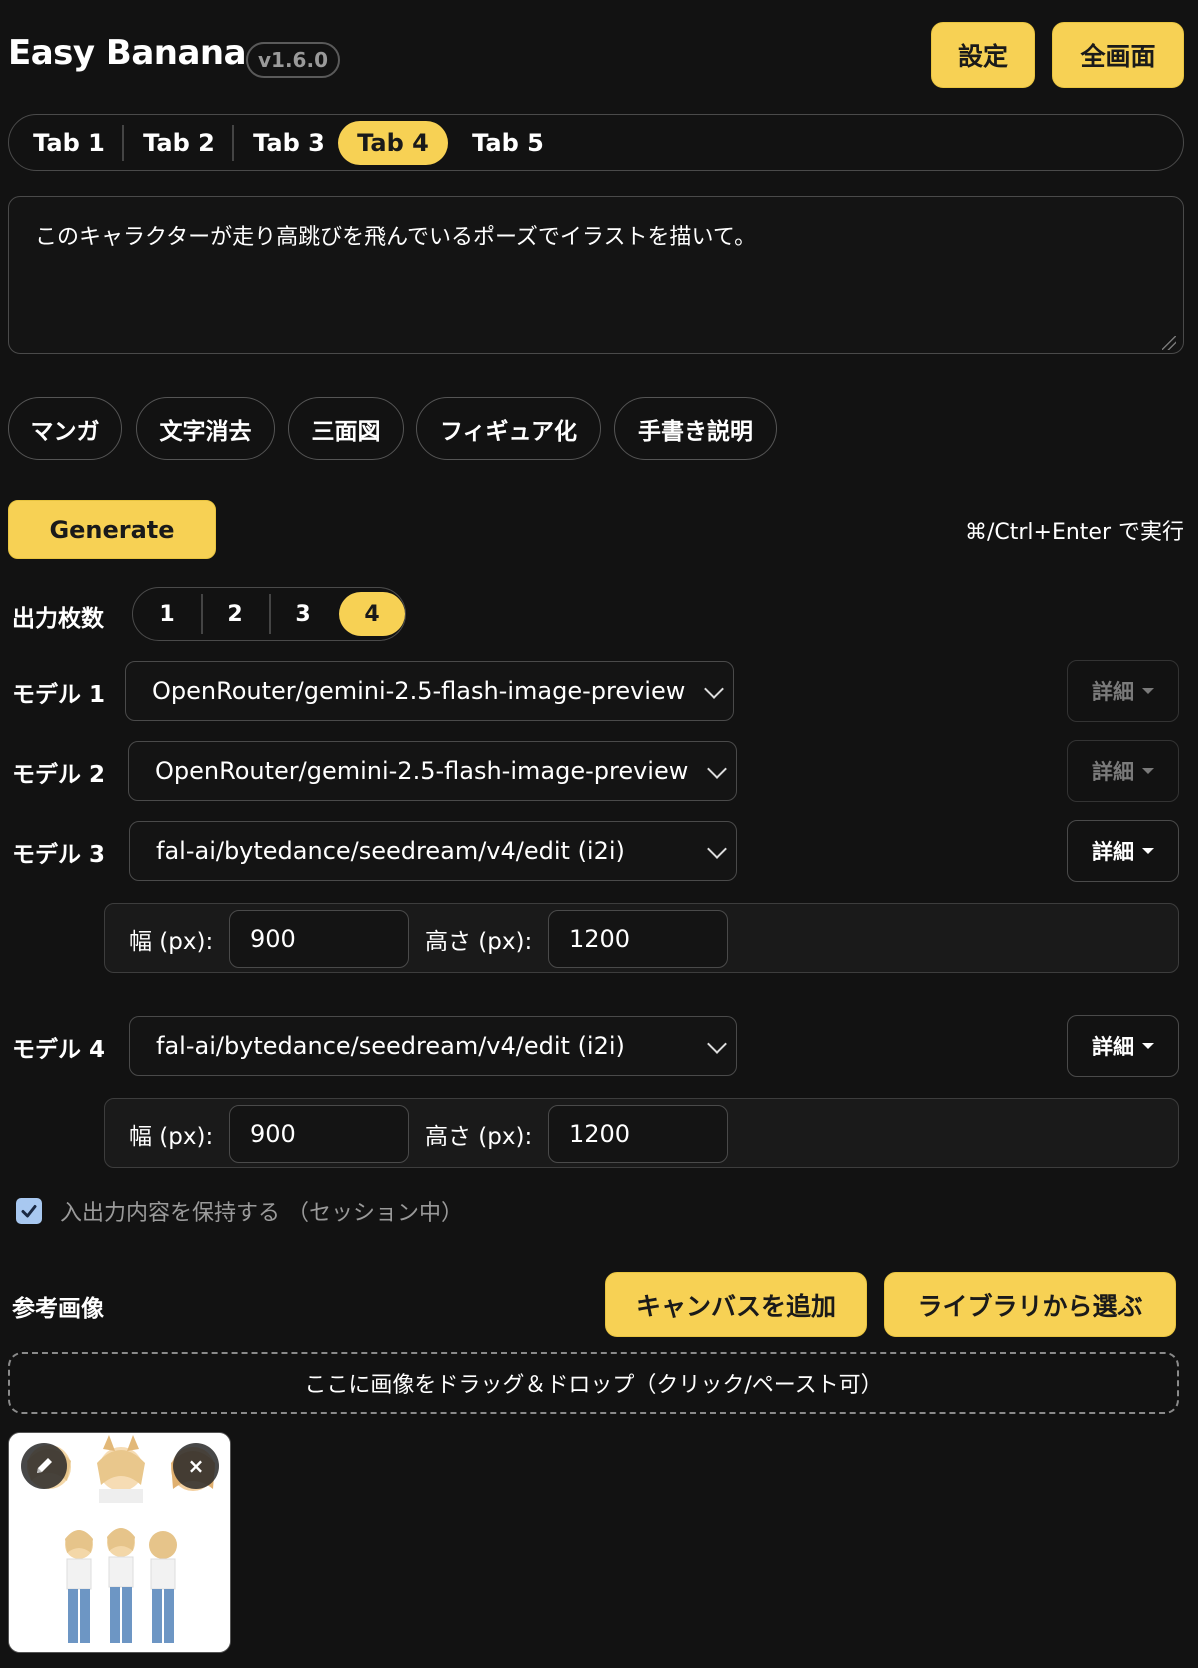 This screenshot has width=1198, height=1668. Describe the element at coordinates (196, 1466) in the screenshot. I see `remove-image-button: ×` at that location.